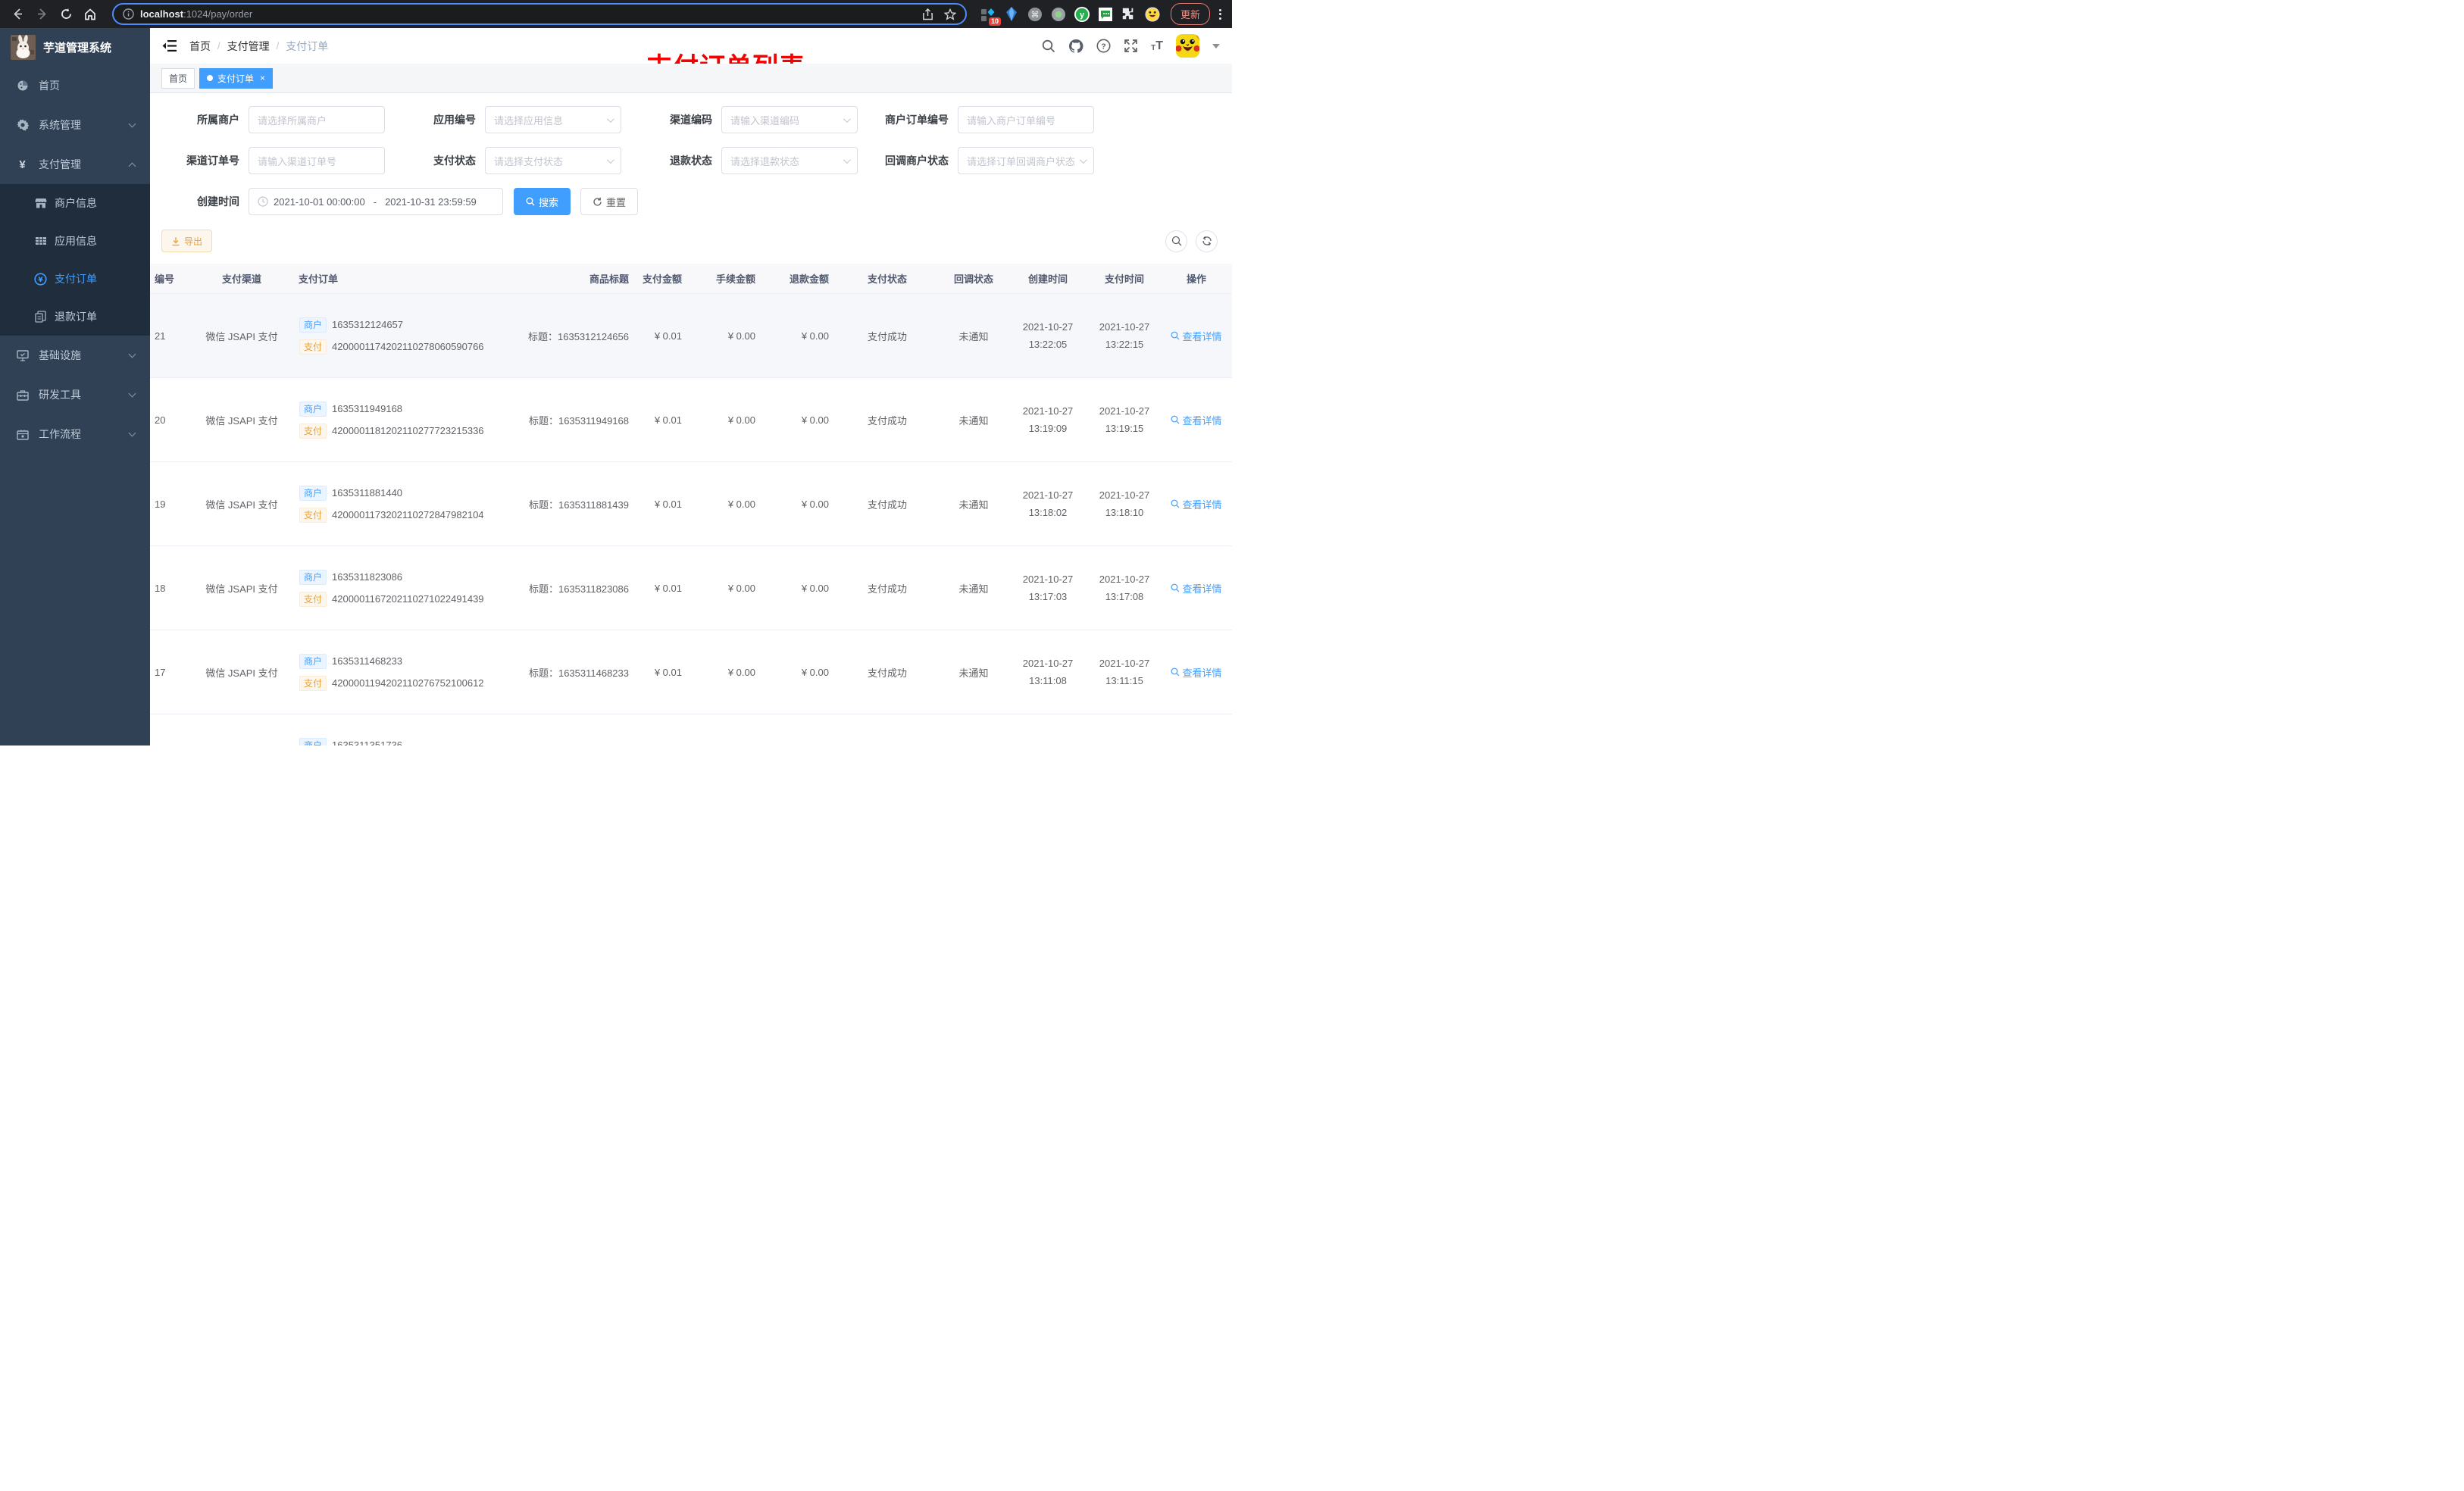 This screenshot has height=1491, width=2464. What do you see at coordinates (187, 241) in the screenshot?
I see `export-button: 导出` at bounding box center [187, 241].